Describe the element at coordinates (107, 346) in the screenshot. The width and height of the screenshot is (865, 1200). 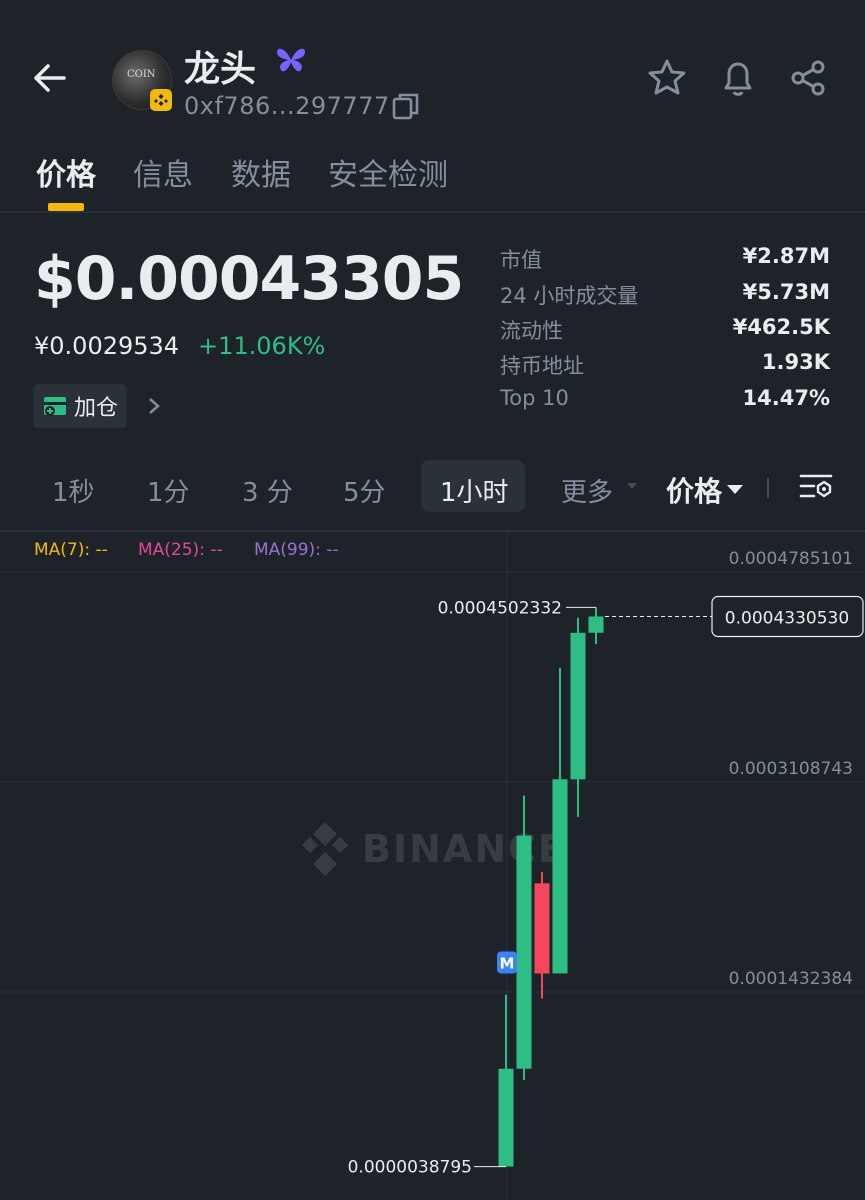
I see `price-cny: ¥0.0029534` at that location.